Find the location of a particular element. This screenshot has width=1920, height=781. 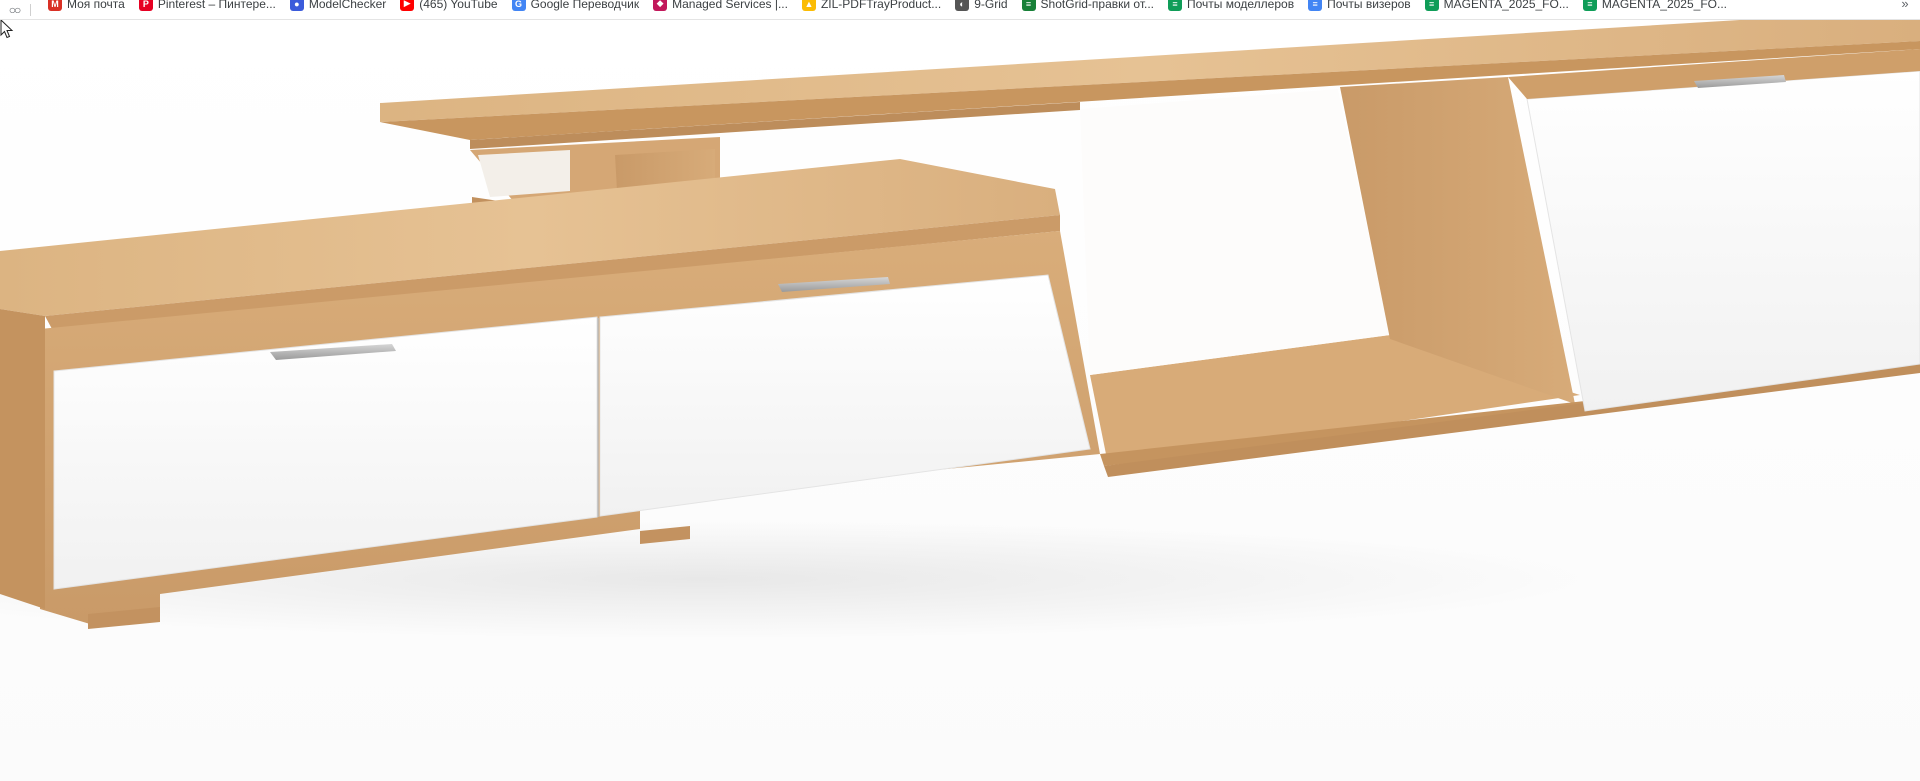

open-shelf-back is located at coordinates (1235, 232).